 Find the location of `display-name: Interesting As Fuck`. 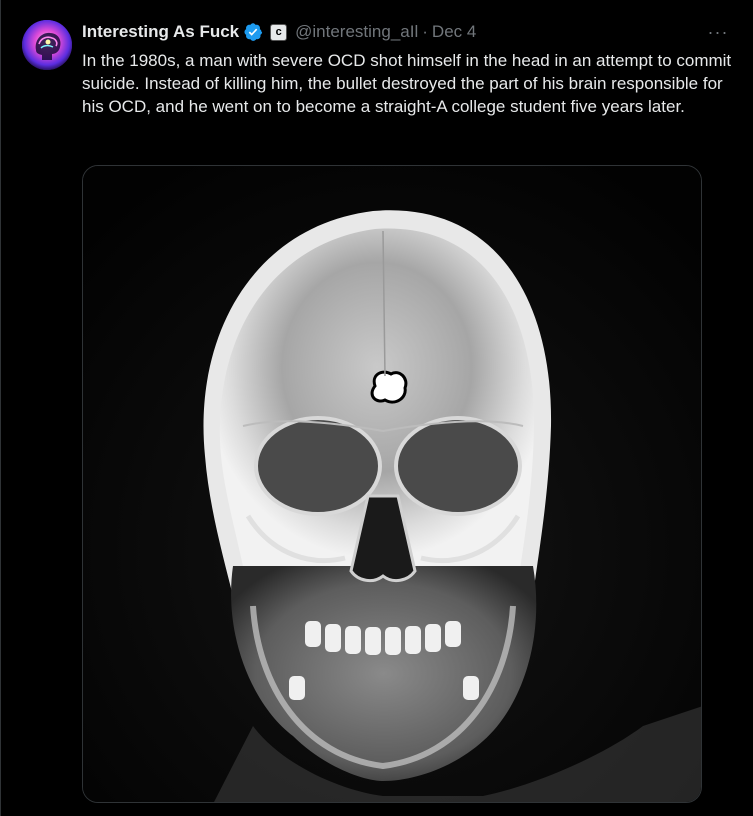

display-name: Interesting As Fuck is located at coordinates (160, 32).